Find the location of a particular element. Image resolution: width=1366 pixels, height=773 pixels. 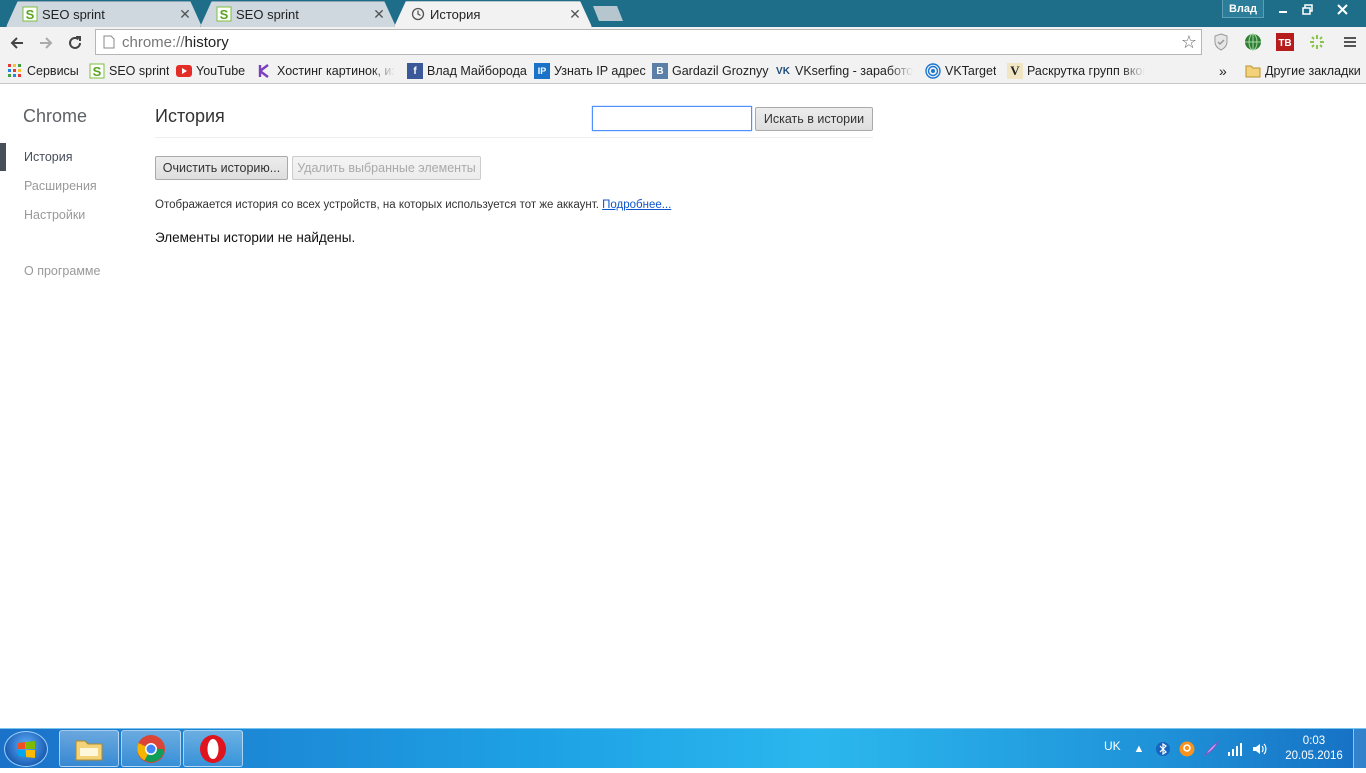

bookmark-label: VKTarget is located at coordinates (971, 71).